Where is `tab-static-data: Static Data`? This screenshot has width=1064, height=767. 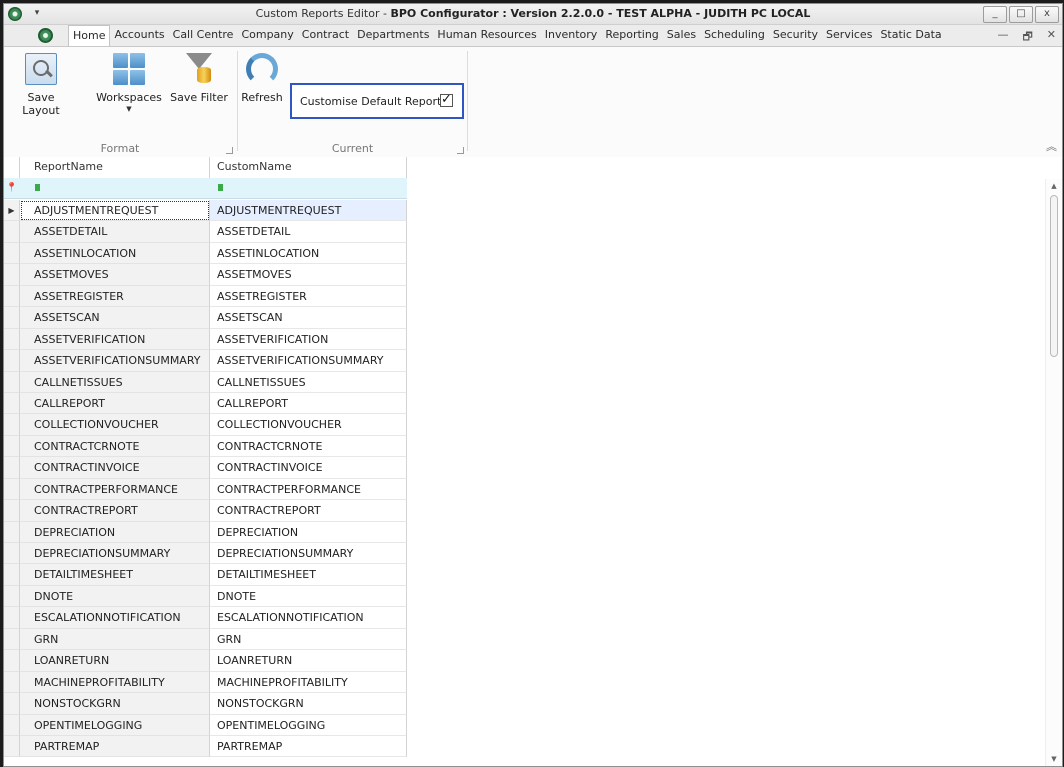 tab-static-data: Static Data is located at coordinates (910, 35).